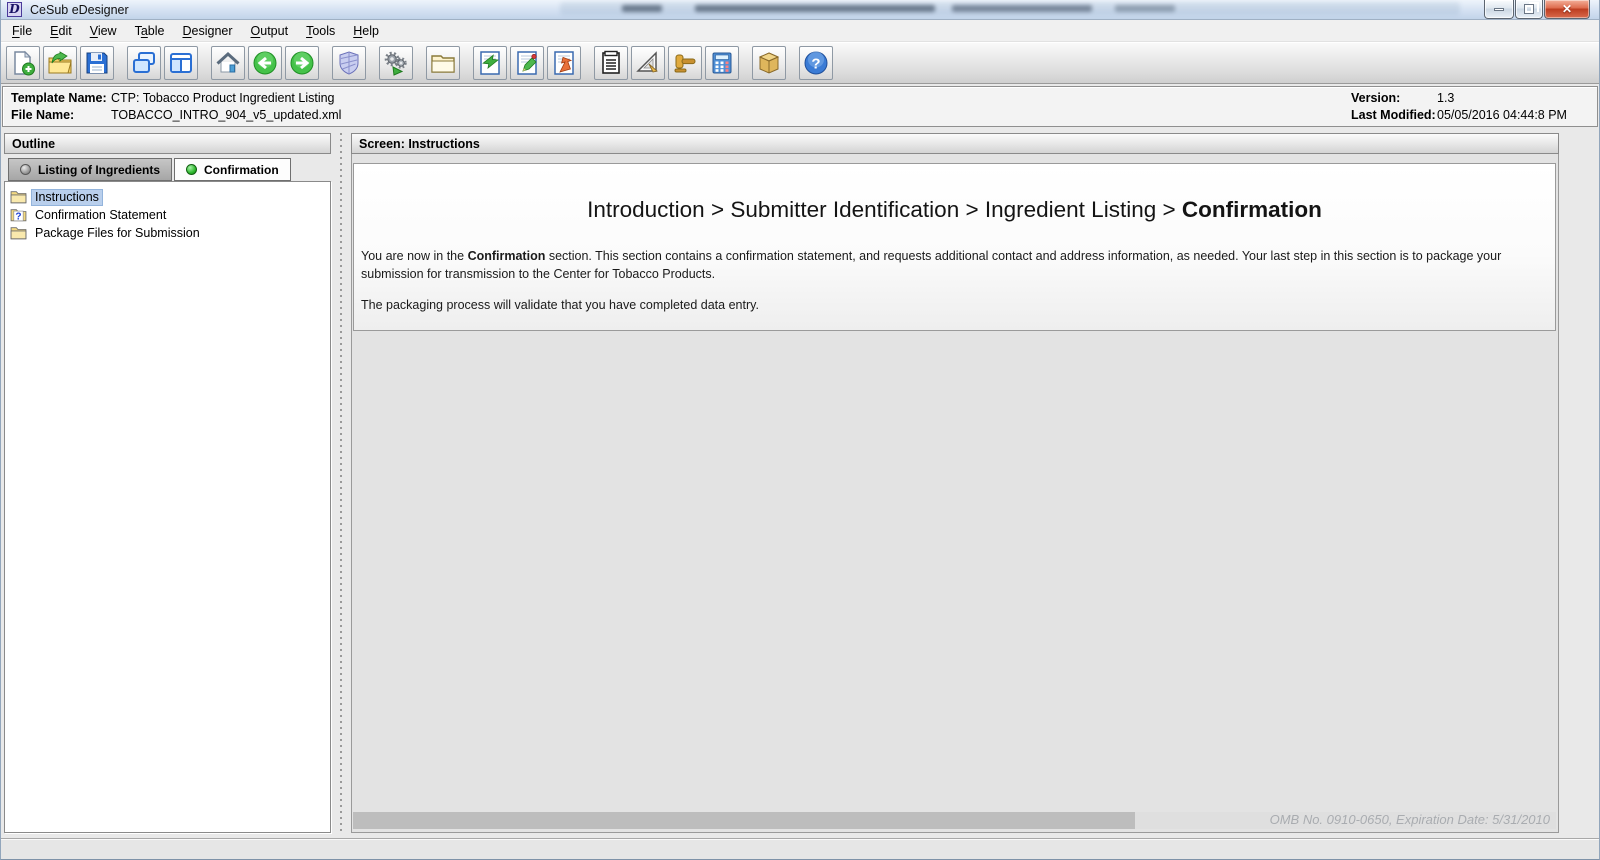 Image resolution: width=1600 pixels, height=860 pixels. I want to click on tree-item-package-files: Package Files for Submission, so click(170, 233).